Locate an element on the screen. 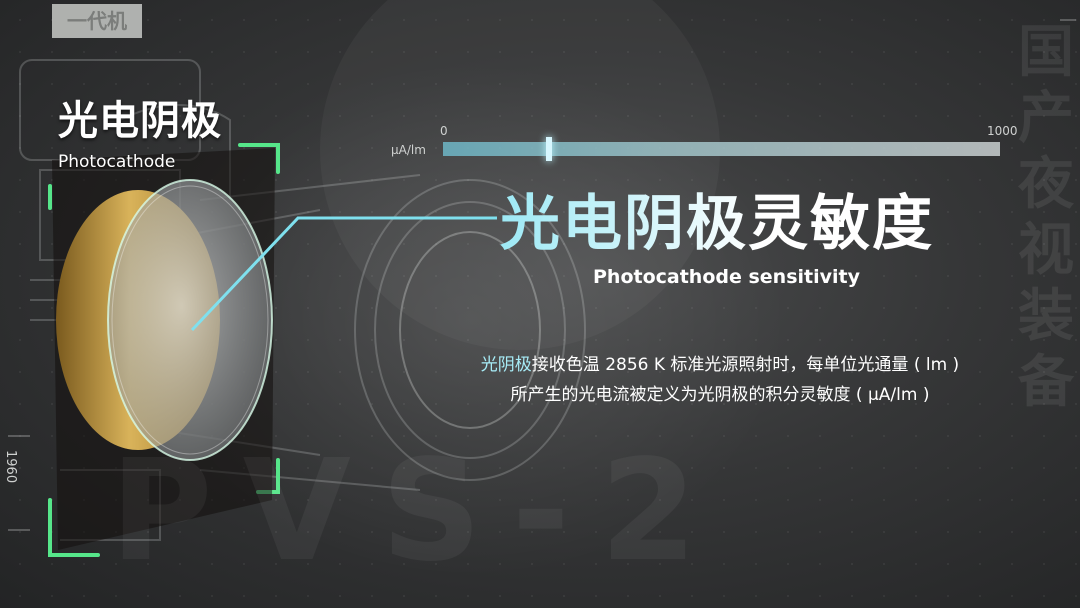 The width and height of the screenshot is (1080, 608). scale-min: 0 is located at coordinates (444, 131).